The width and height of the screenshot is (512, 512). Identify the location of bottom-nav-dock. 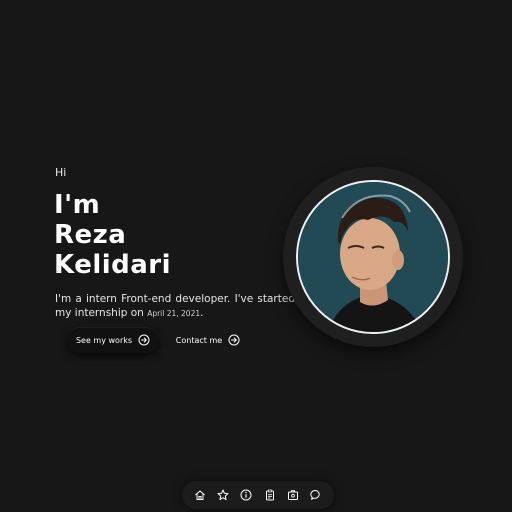
(258, 495).